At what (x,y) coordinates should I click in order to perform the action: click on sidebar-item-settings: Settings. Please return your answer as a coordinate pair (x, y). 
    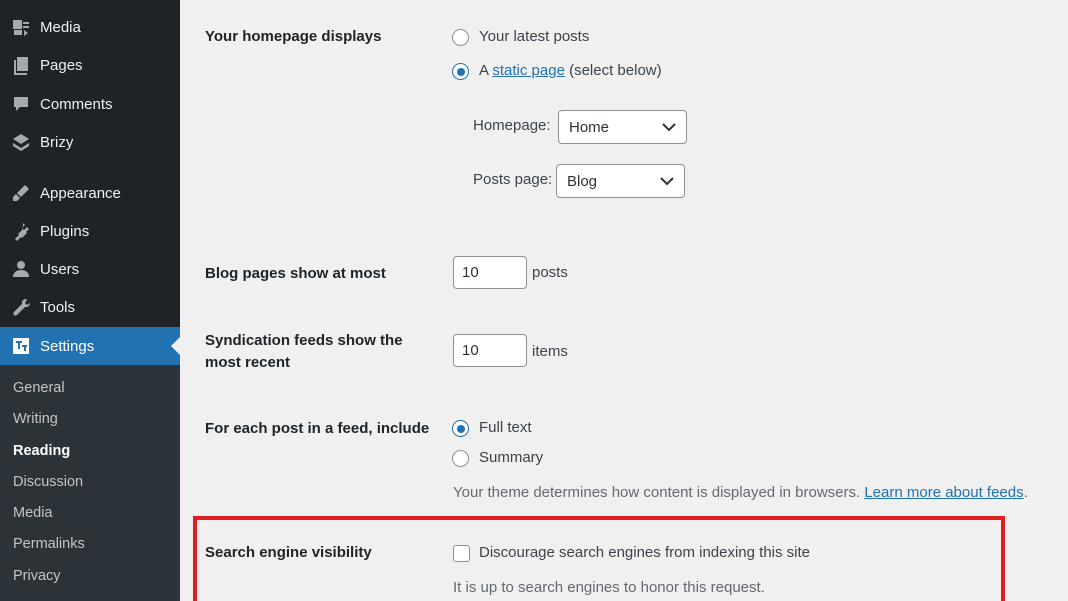
    Looking at the image, I should click on (90, 346).